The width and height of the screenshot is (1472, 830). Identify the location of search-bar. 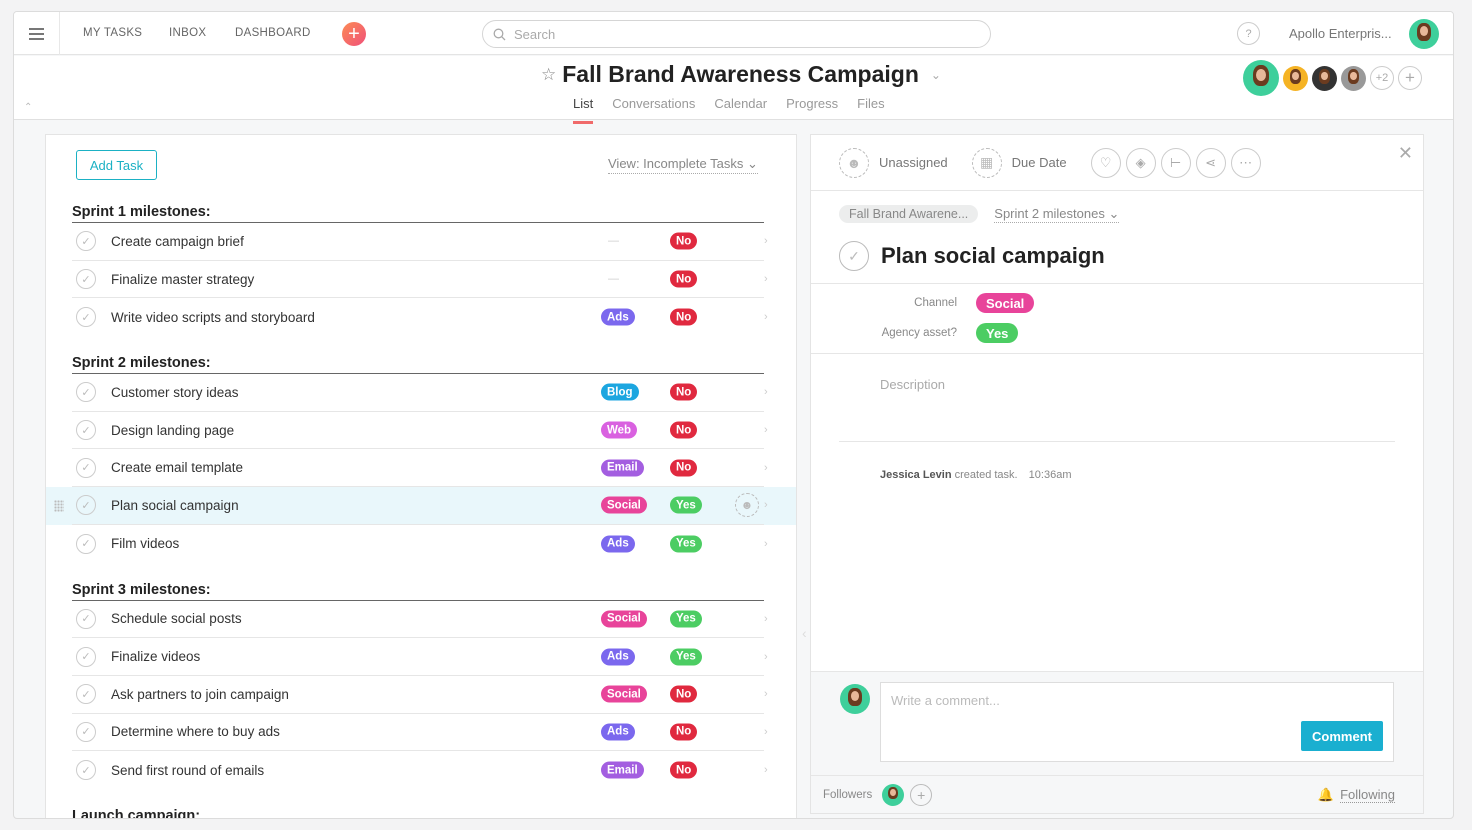
(736, 34).